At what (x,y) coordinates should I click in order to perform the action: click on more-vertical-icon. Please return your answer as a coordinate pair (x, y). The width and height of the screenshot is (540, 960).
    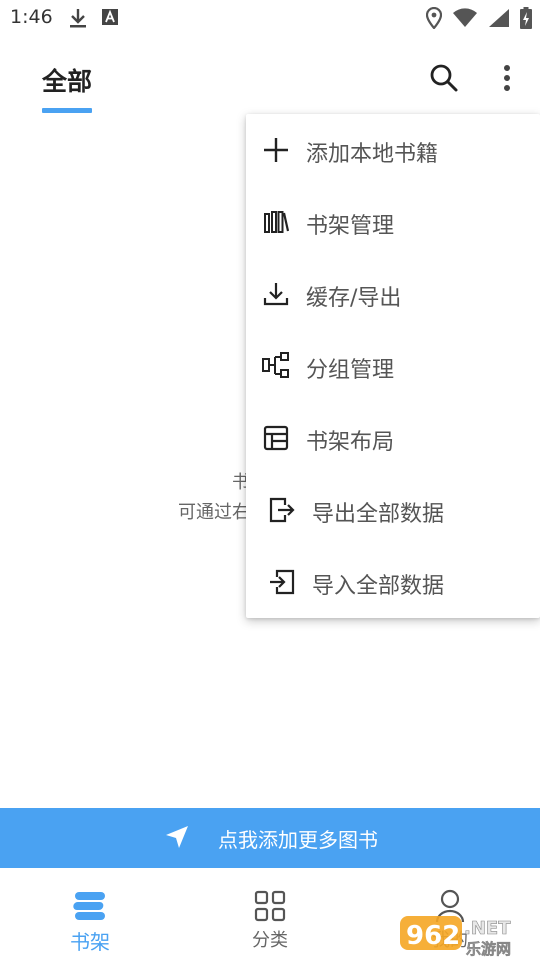
    Looking at the image, I should click on (507, 80).